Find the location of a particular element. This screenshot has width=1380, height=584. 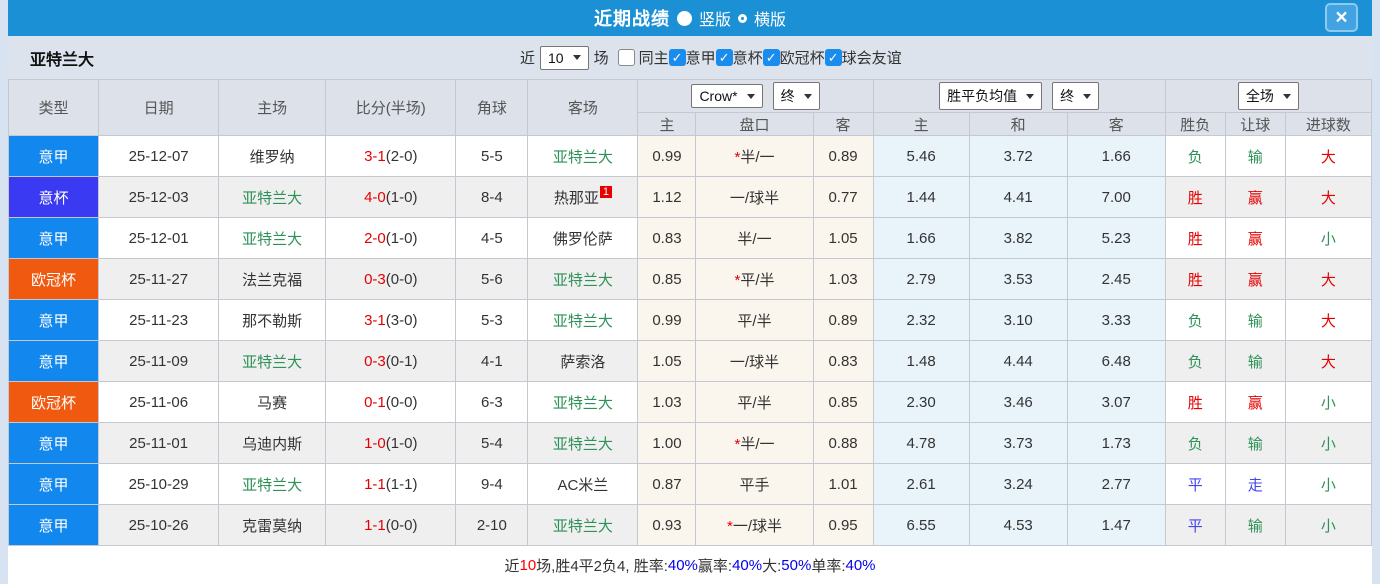

odds-group-header: Crow* 终 is located at coordinates (755, 96).